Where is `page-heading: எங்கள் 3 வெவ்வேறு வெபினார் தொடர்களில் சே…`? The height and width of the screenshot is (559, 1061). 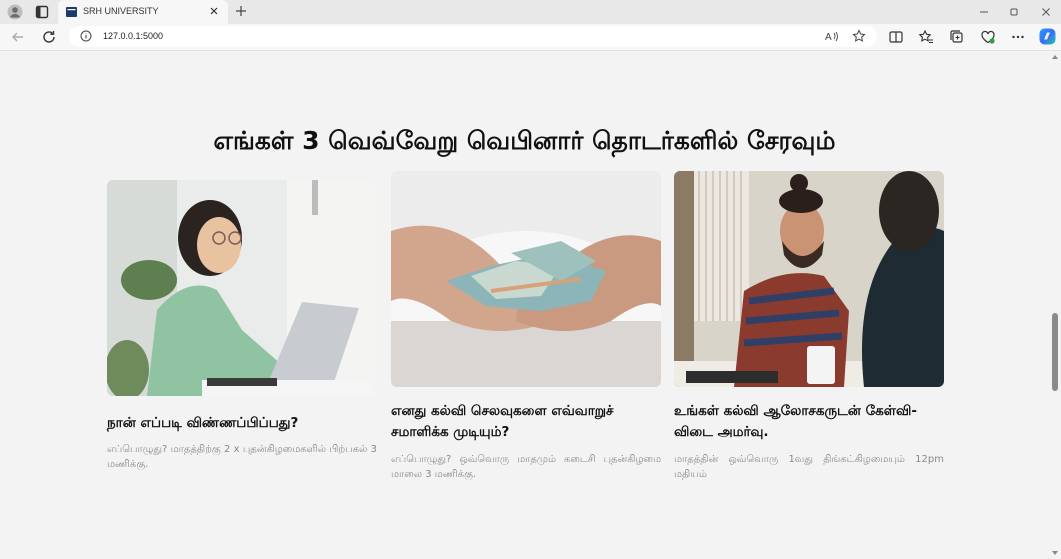
page-heading: எங்கள் 3 வெவ்வேறு வெபினார் தொடர்களில் சே… is located at coordinates (524, 140).